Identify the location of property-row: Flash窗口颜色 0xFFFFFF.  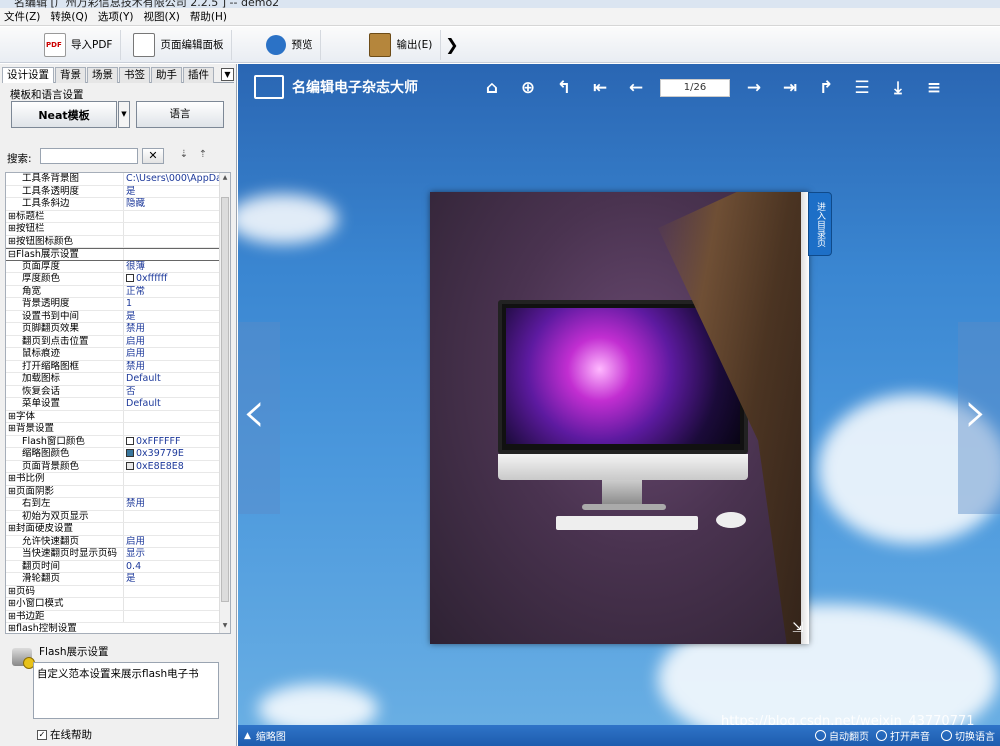
(112, 441).